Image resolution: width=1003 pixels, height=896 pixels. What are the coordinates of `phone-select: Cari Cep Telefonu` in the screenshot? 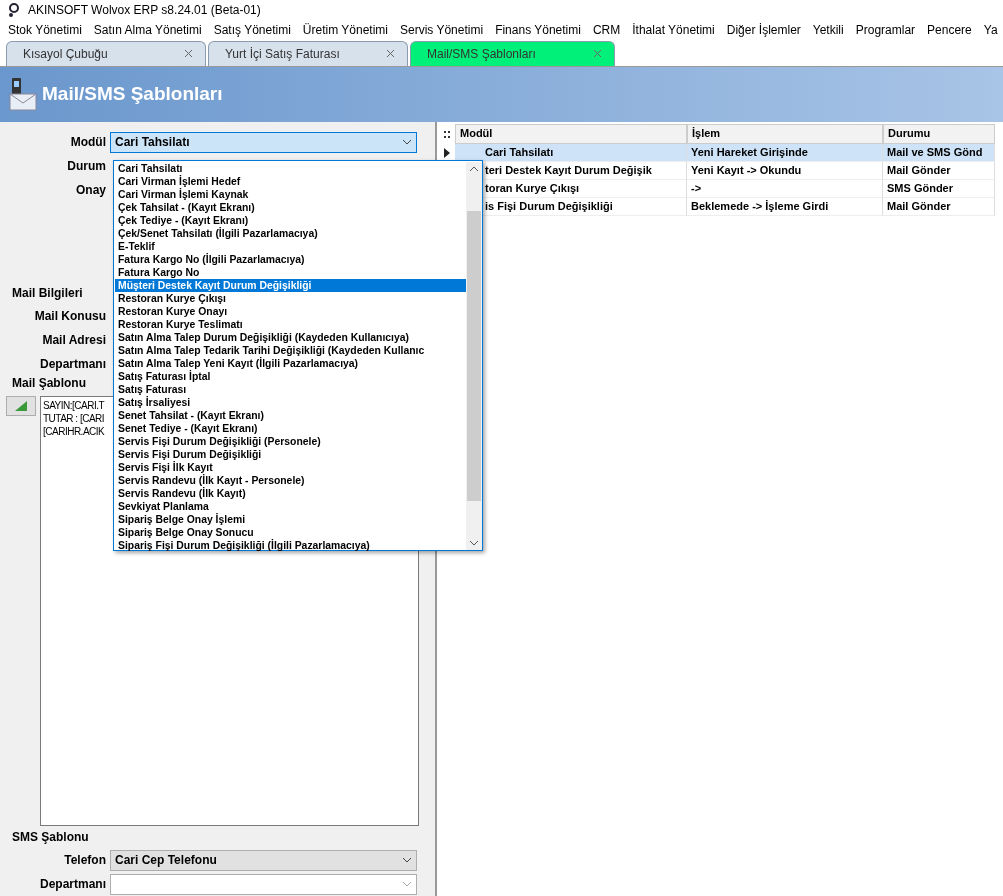 It's located at (263, 860).